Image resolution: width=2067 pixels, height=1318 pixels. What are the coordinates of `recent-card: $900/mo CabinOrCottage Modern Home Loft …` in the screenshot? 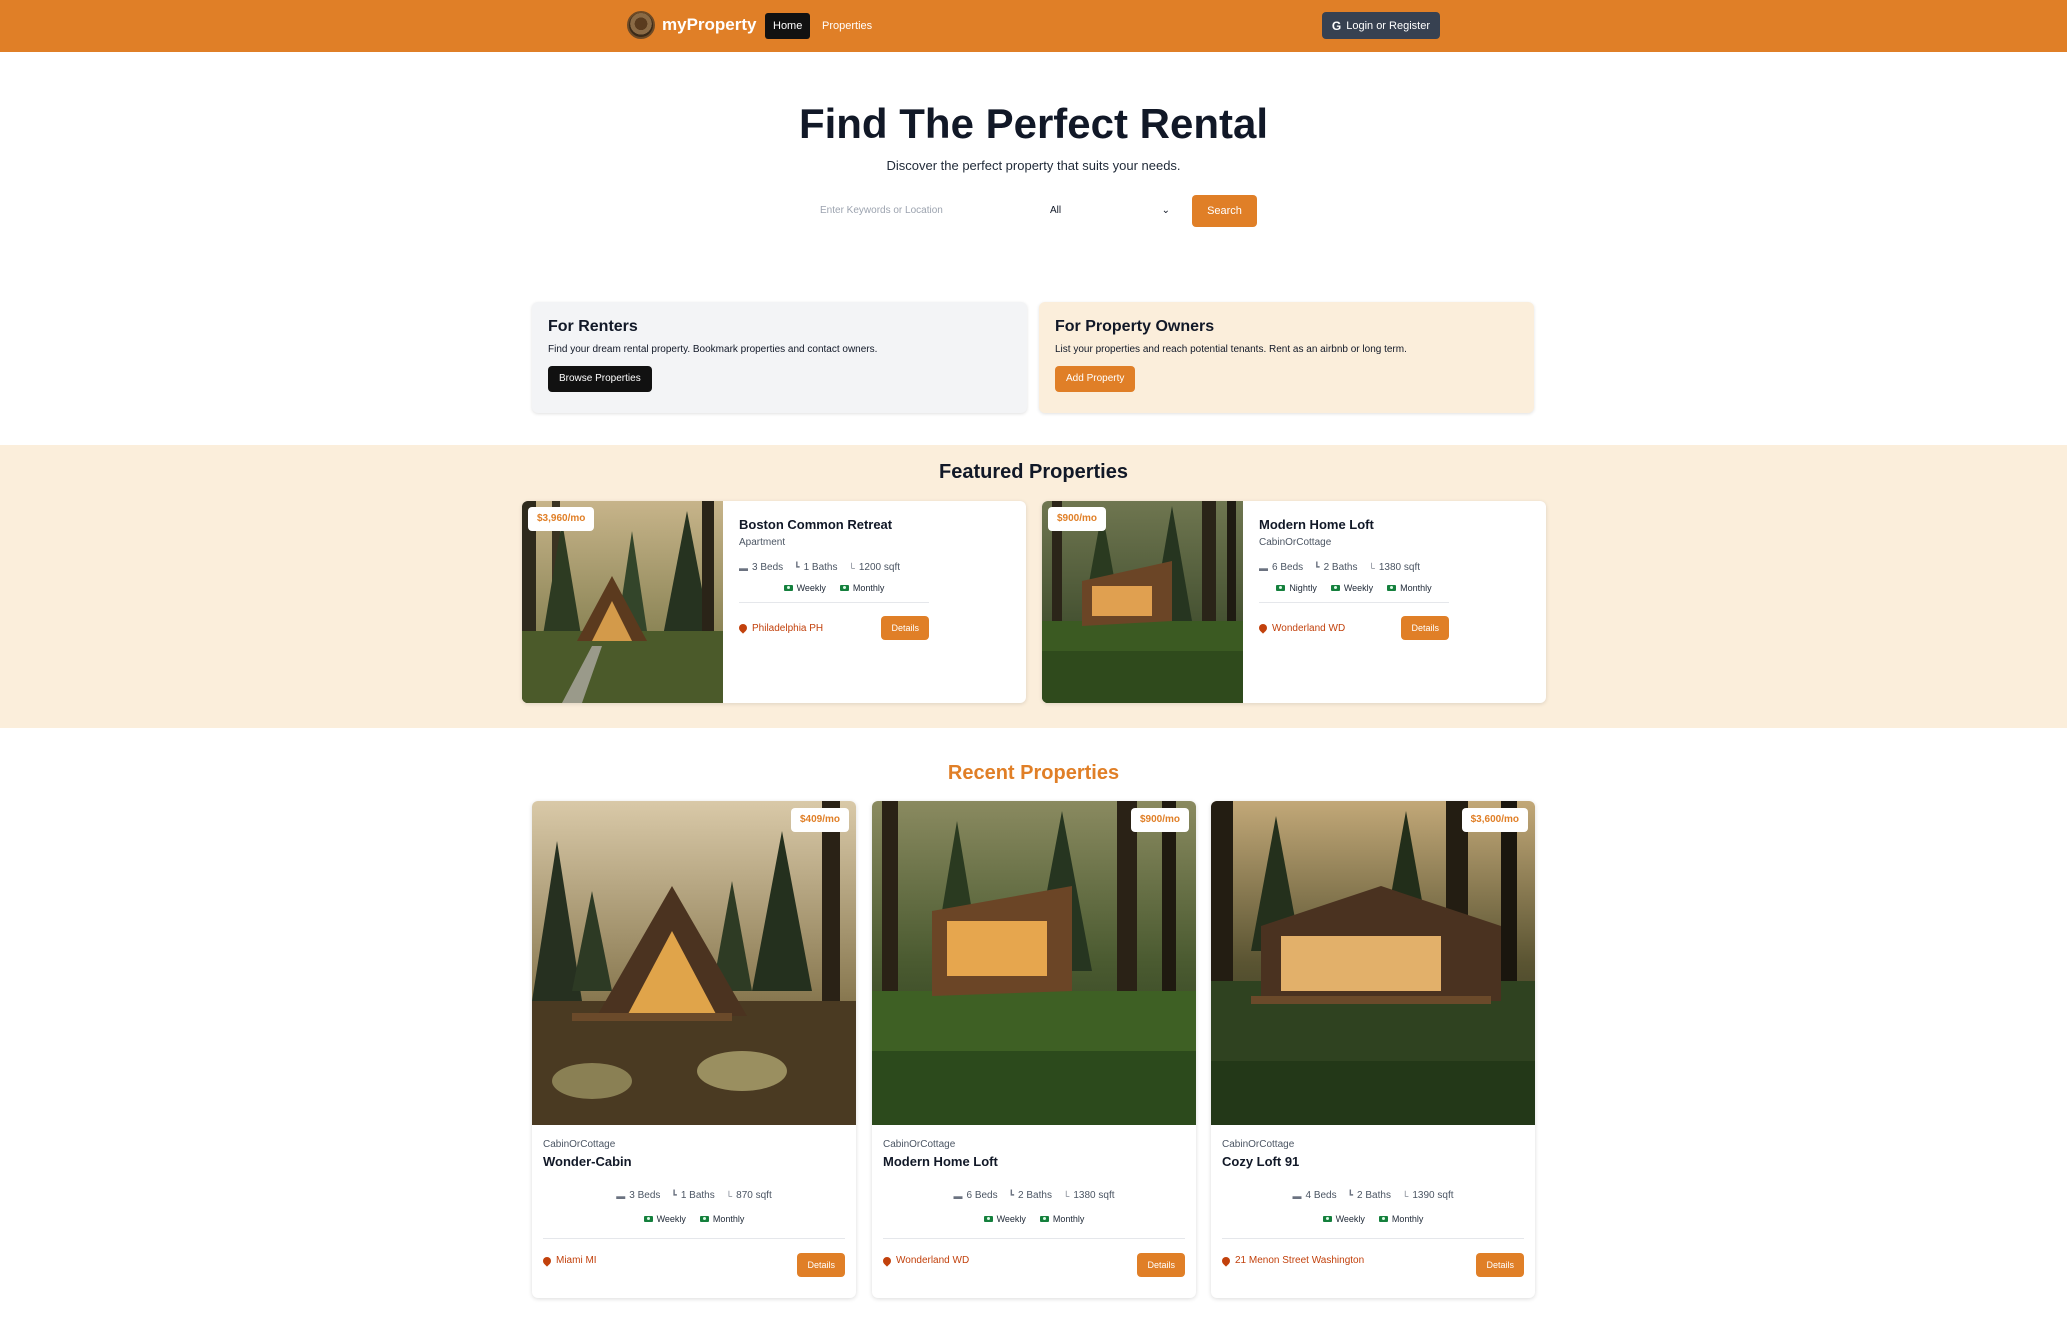 It's located at (1034, 1049).